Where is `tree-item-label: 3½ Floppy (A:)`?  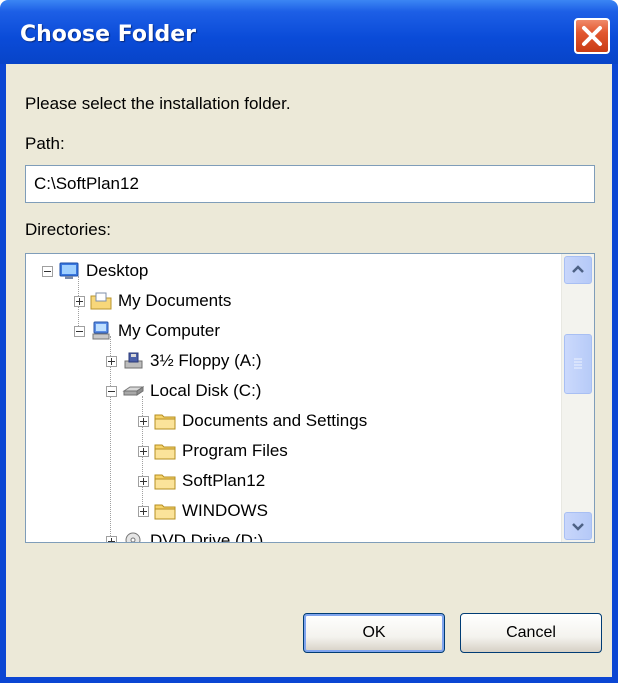 tree-item-label: 3½ Floppy (A:) is located at coordinates (206, 360).